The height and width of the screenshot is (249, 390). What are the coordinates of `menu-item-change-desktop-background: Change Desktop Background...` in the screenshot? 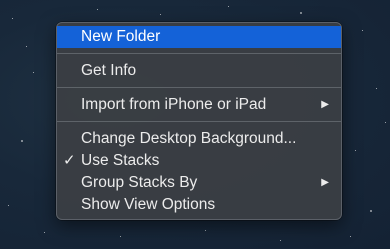 It's located at (199, 139).